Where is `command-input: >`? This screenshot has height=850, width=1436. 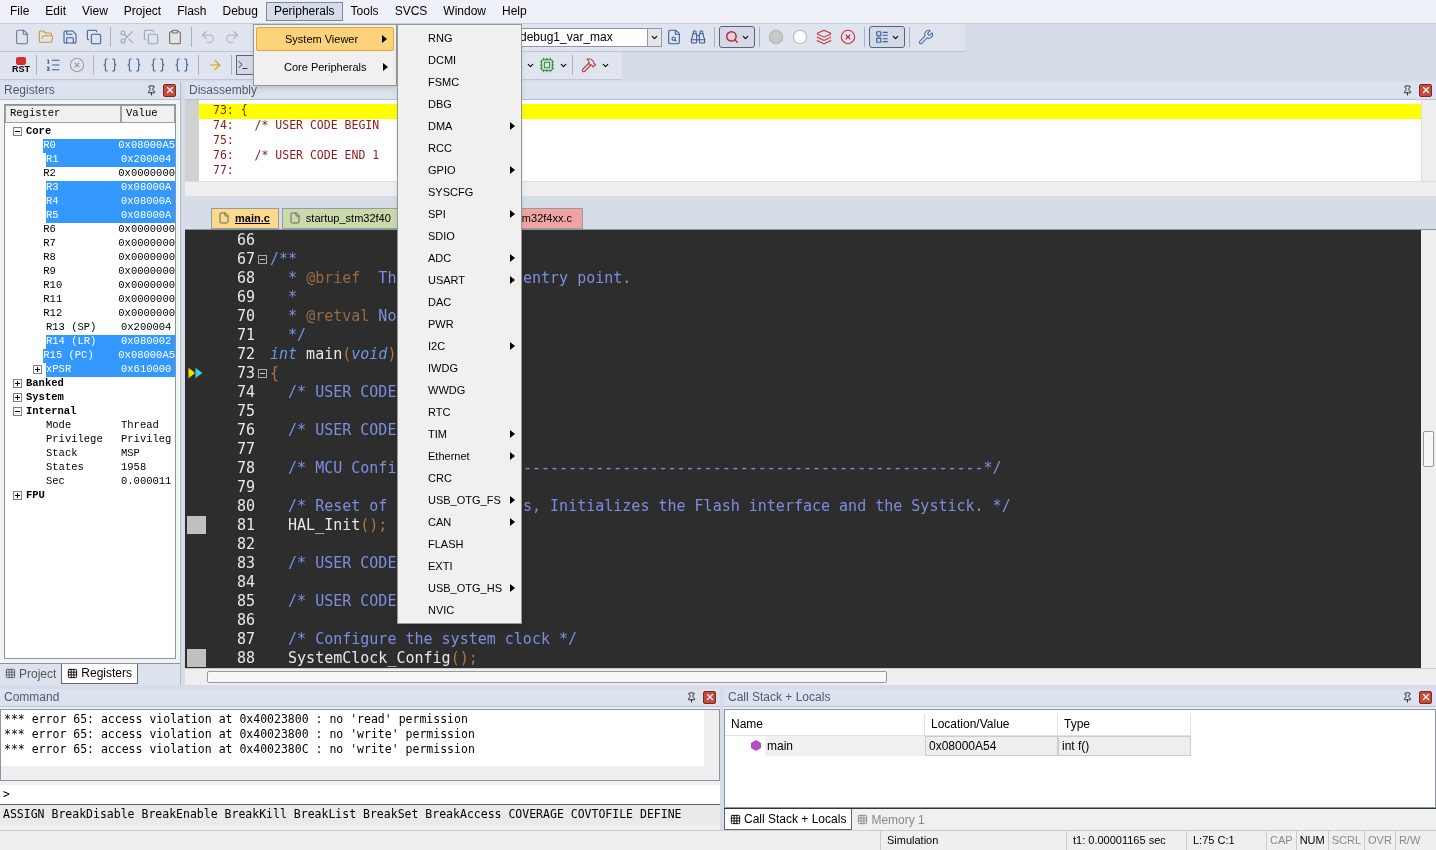
command-input: > is located at coordinates (360, 794).